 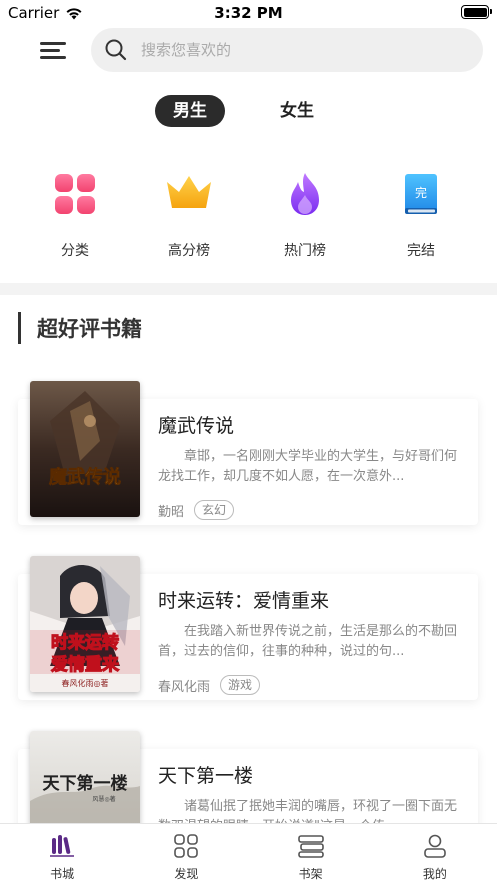 I want to click on tab-profile: 我的, so click(x=435, y=853).